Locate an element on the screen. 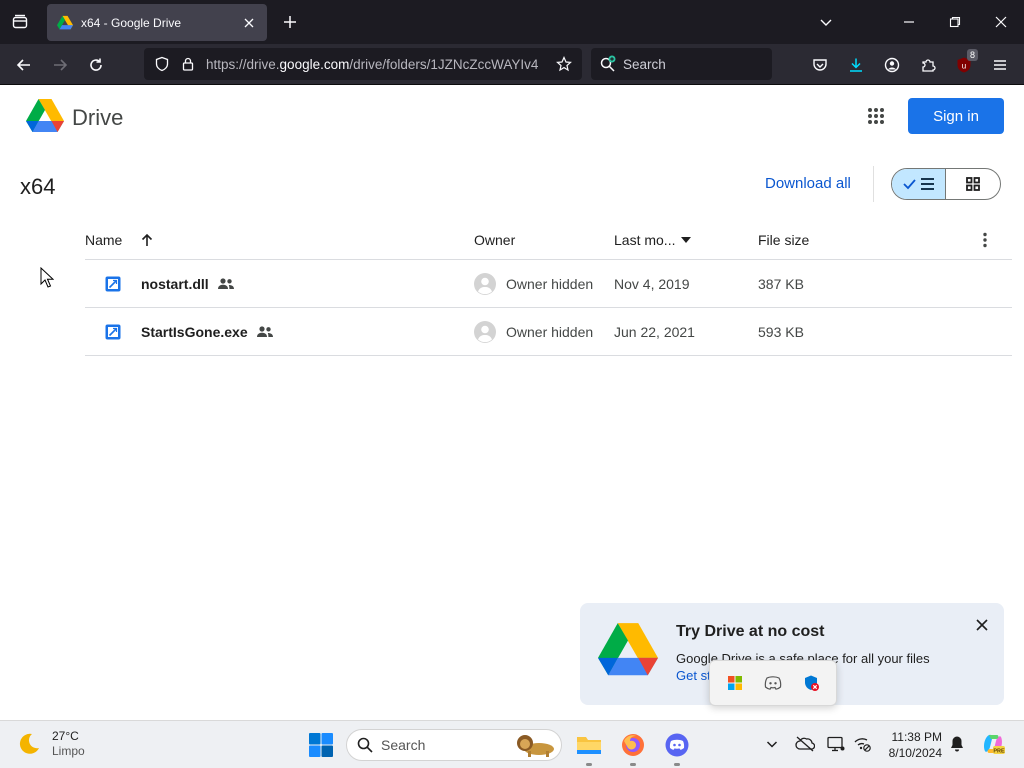 The height and width of the screenshot is (768, 1024). show-hidden-icons-chevron is located at coordinates (772, 744).